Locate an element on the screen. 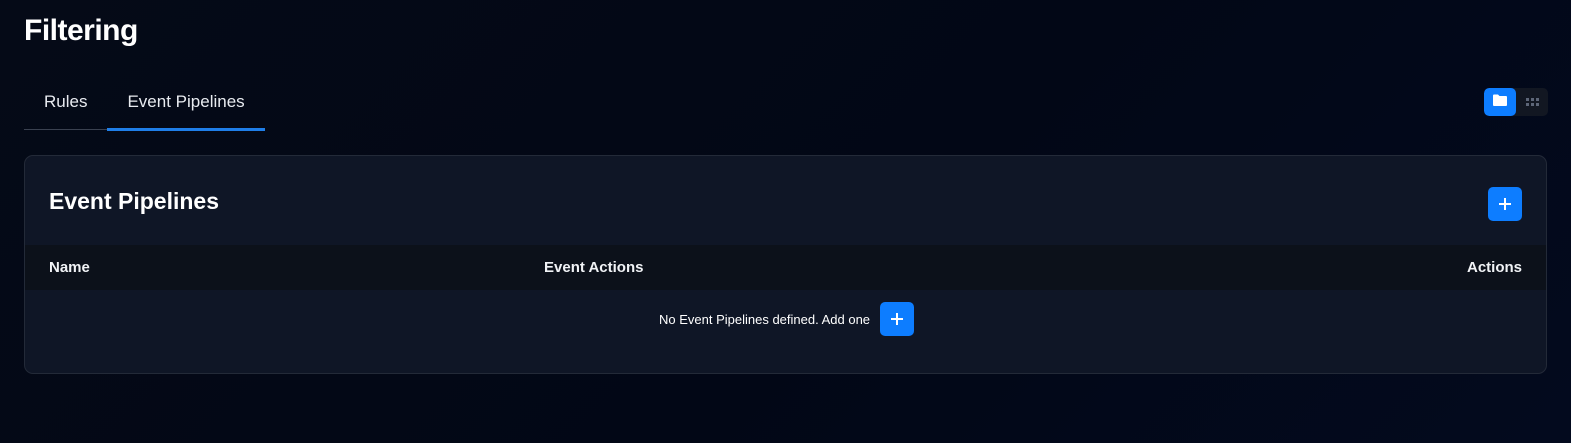 The width and height of the screenshot is (1571, 443). table-header: Name Event Actions Actions is located at coordinates (785, 267).